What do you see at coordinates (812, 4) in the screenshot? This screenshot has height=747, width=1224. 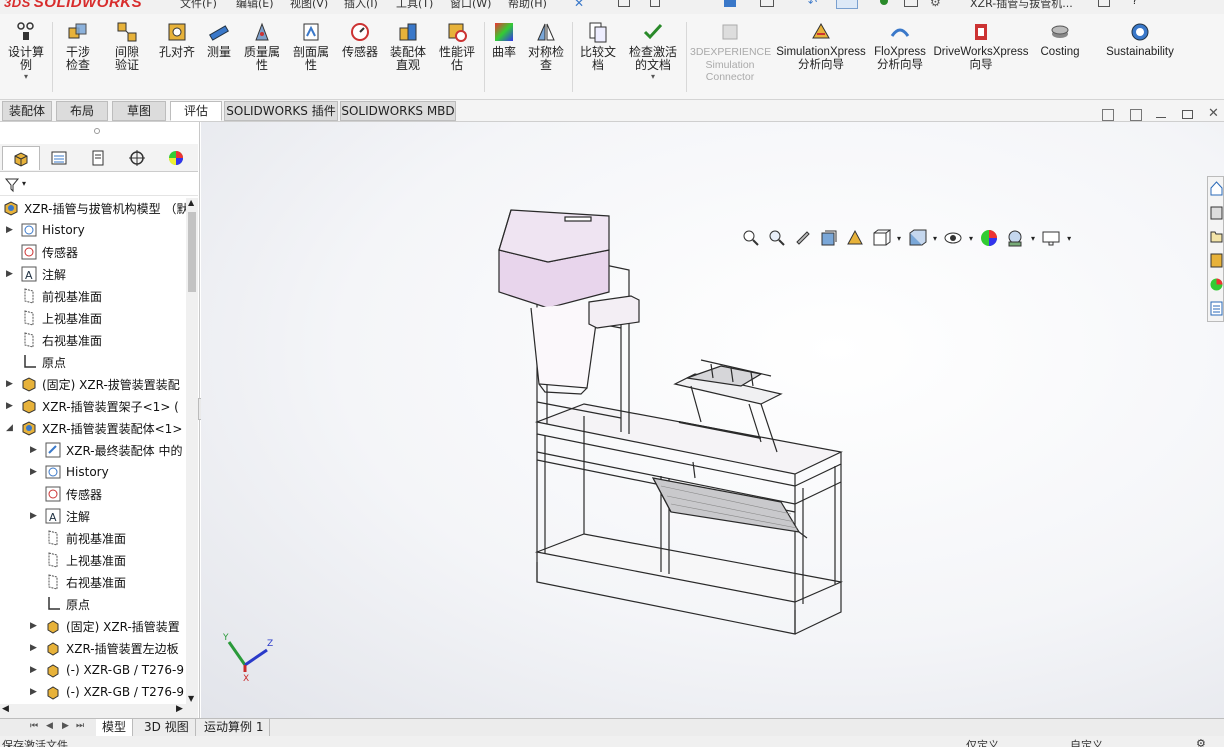 I see `undo-icon: ↶` at bounding box center [812, 4].